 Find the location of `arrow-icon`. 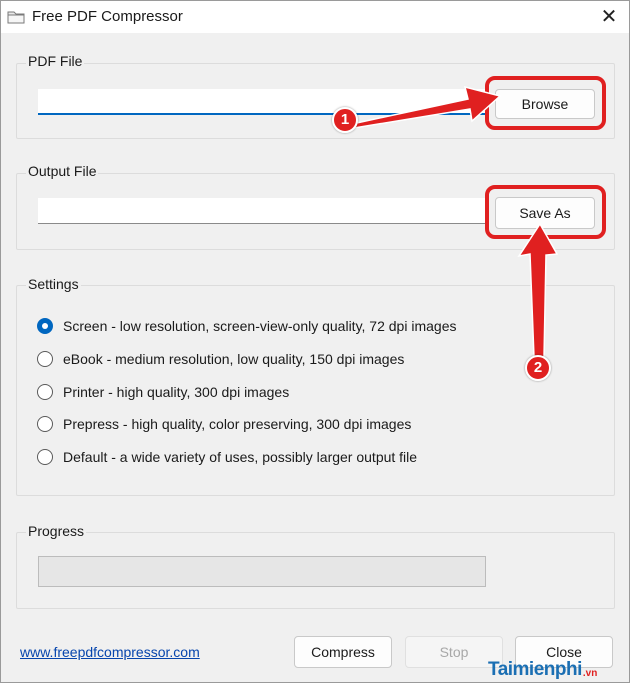

arrow-icon is located at coordinates (454, 221).